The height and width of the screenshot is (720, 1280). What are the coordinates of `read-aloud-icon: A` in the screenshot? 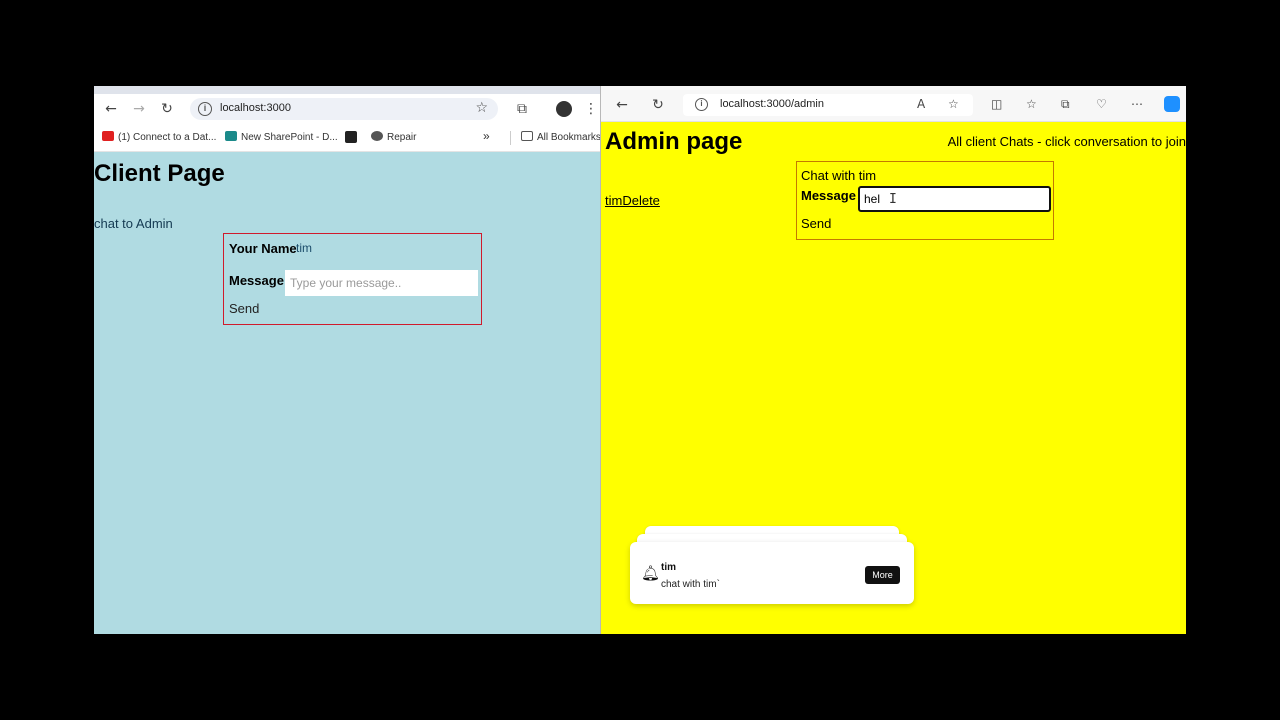 It's located at (921, 104).